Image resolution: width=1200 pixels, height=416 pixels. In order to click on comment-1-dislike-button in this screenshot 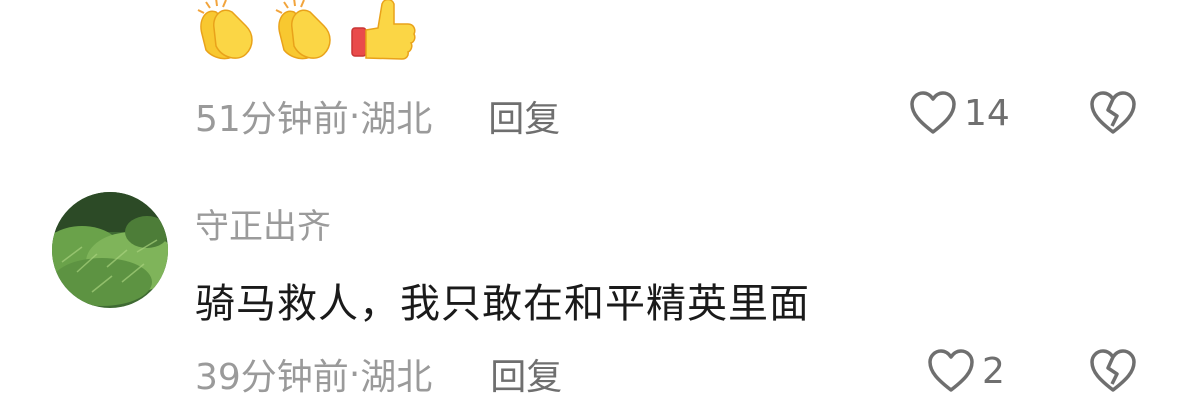, I will do `click(1113, 113)`.